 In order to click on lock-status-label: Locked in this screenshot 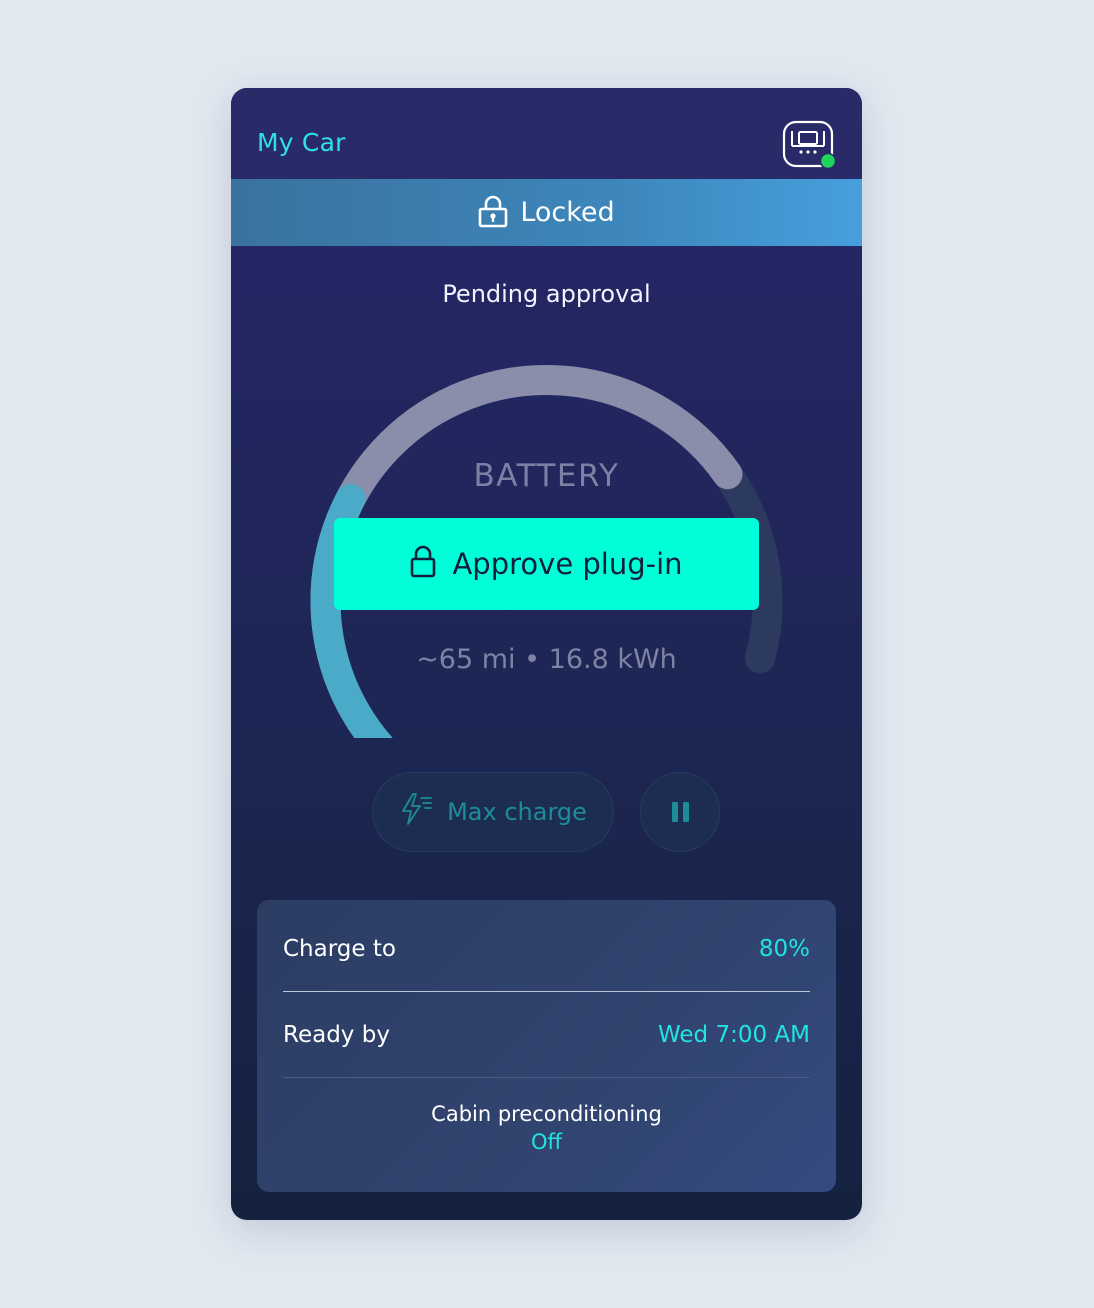, I will do `click(567, 212)`.